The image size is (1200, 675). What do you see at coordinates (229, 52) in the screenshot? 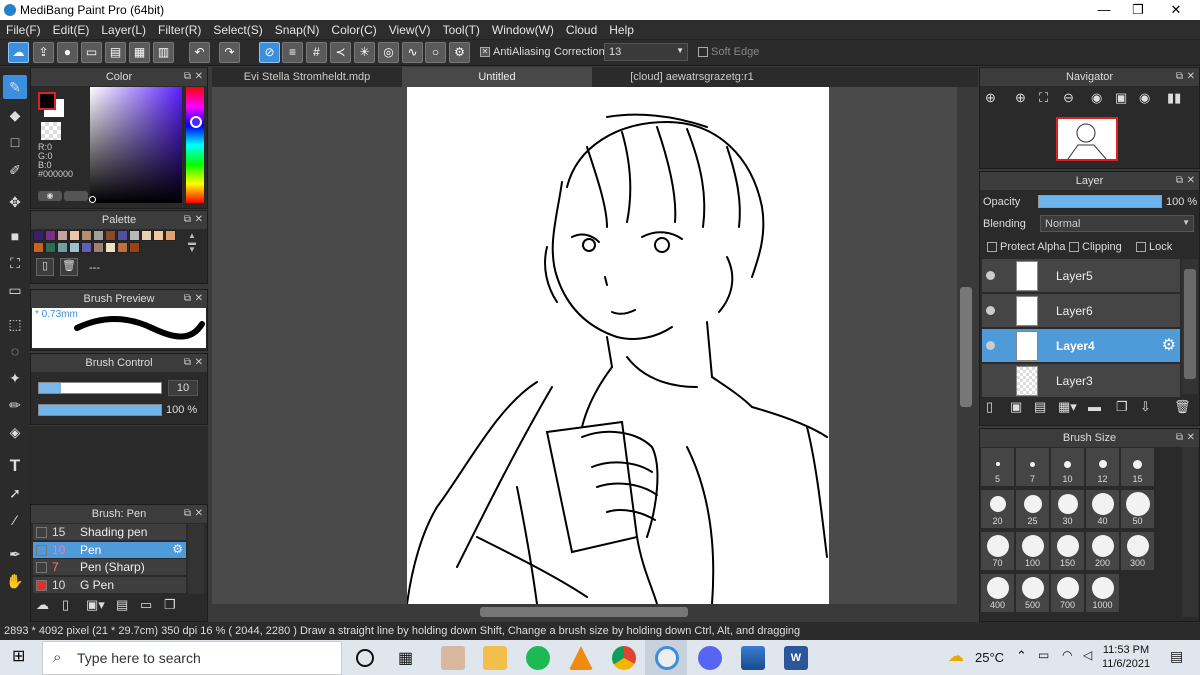
I see `redo-icon: ↷` at bounding box center [229, 52].